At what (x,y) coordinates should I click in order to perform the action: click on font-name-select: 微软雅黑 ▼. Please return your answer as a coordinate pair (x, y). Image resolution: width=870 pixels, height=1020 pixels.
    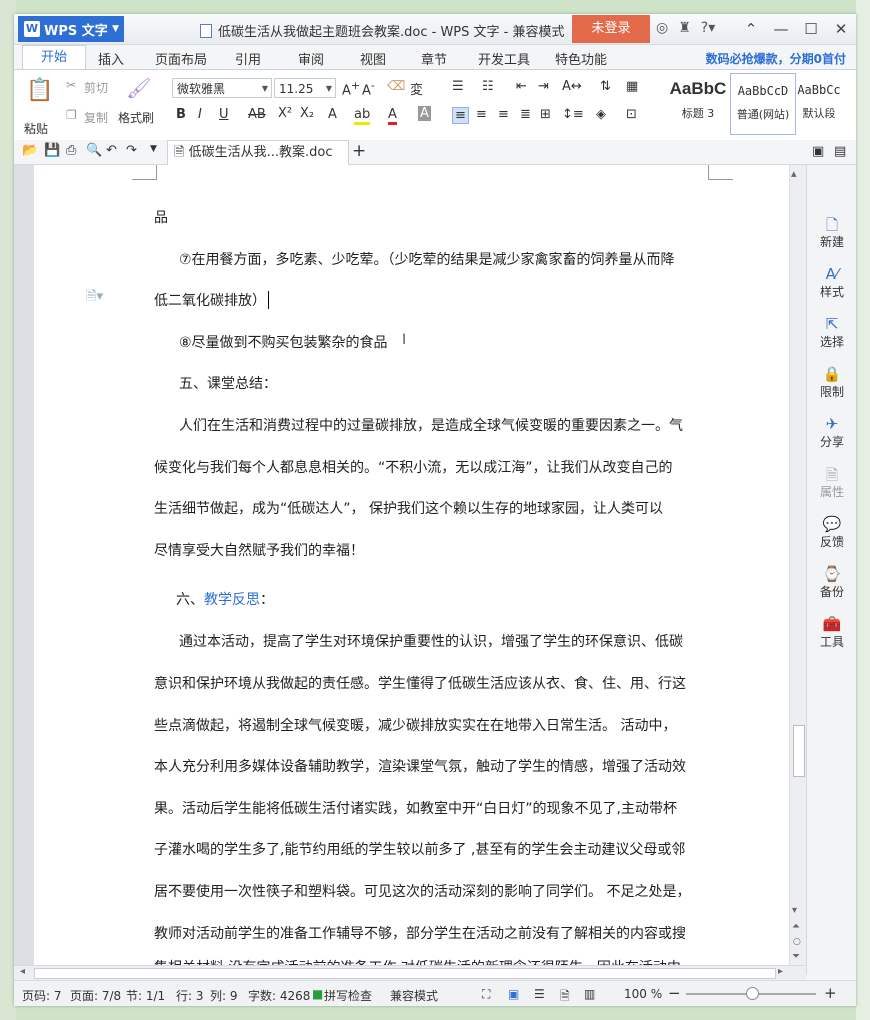
    Looking at the image, I should click on (222, 88).